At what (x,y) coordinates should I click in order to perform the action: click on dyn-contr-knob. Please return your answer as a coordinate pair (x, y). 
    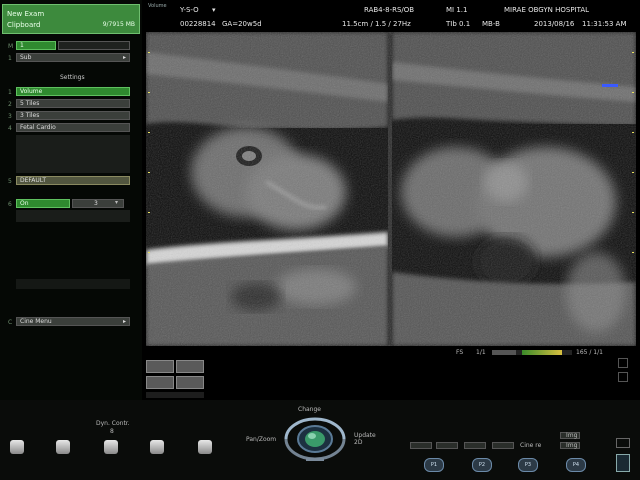
    Looking at the image, I should click on (111, 447).